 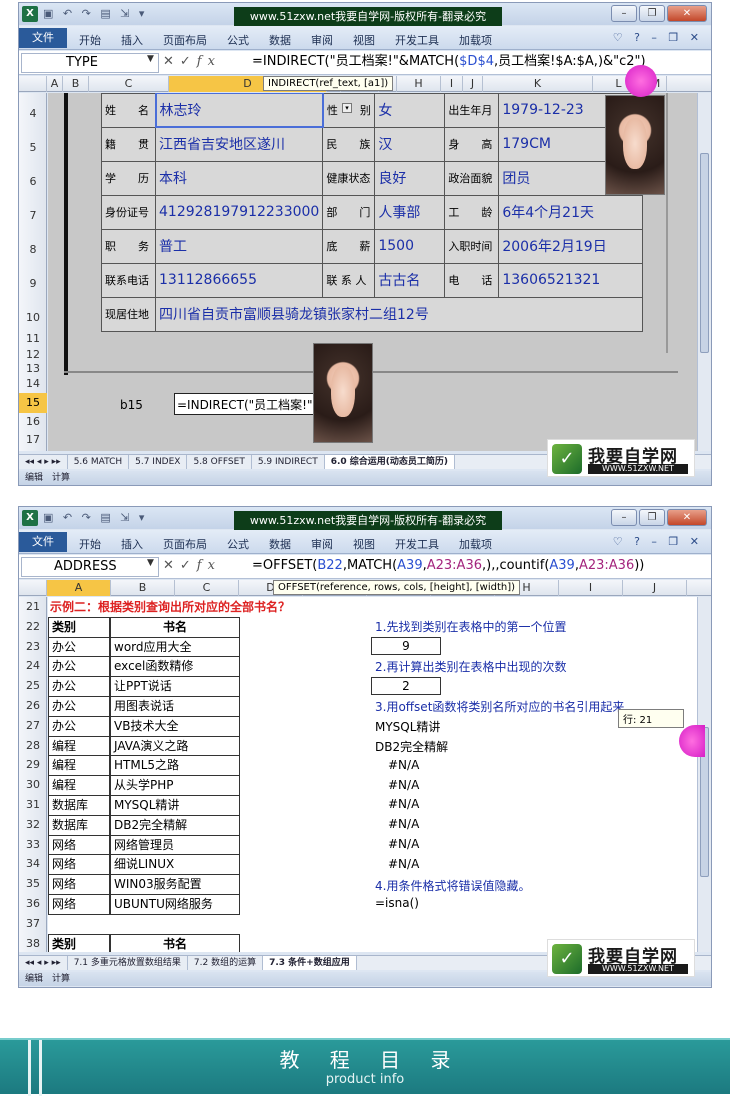 What do you see at coordinates (33, 746) in the screenshot?
I see `row-header-28: 28` at bounding box center [33, 746].